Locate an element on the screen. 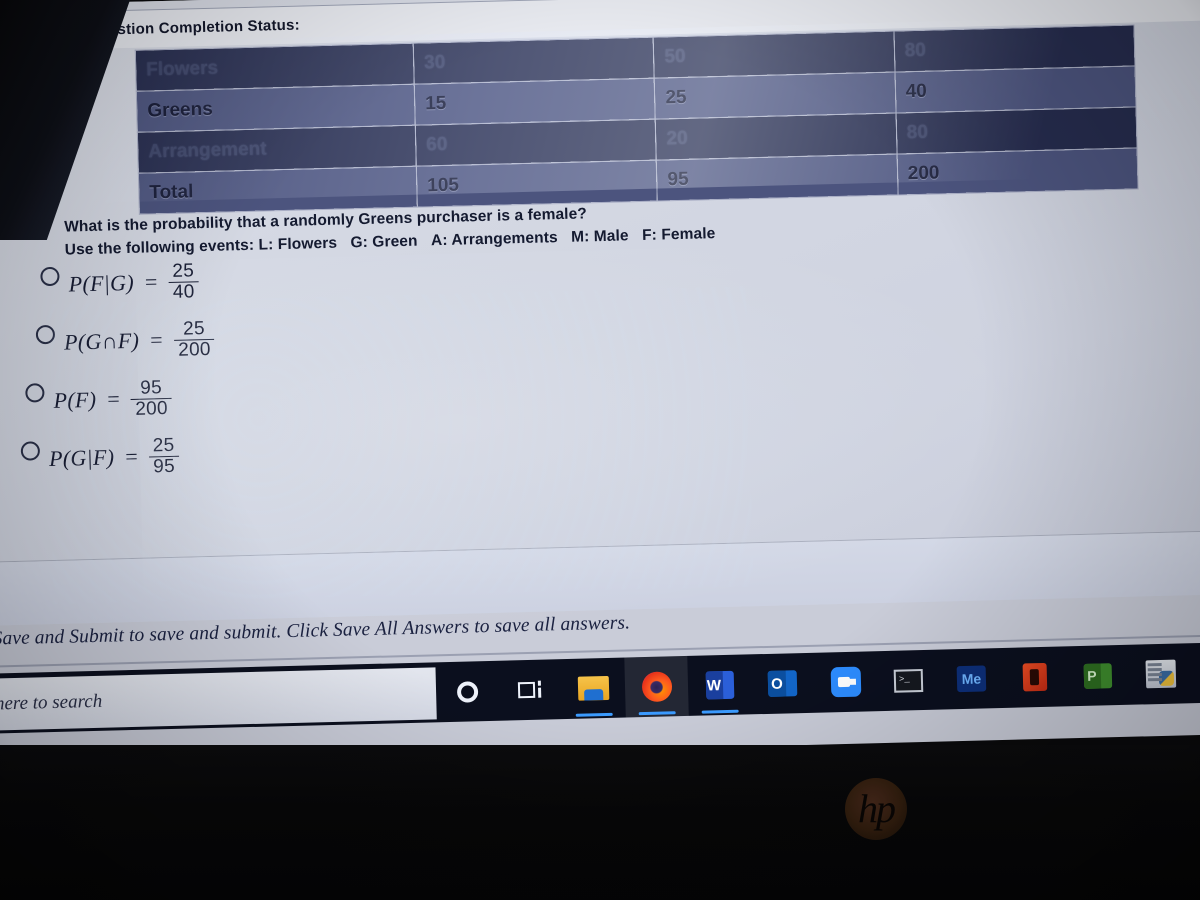  taskbar-search-box: pe here to search is located at coordinates (218, 699).